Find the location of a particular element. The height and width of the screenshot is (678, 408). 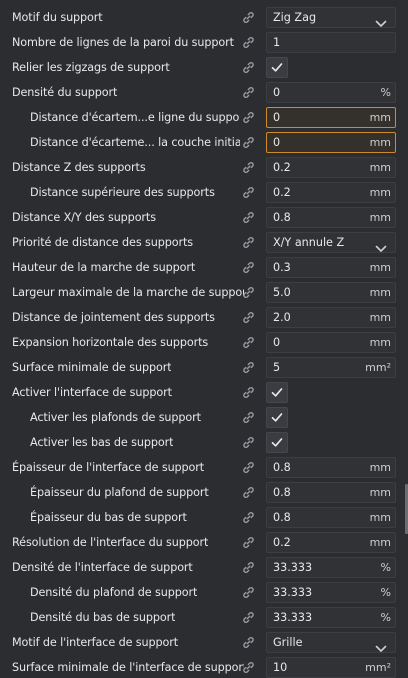

chevron-down-icon is located at coordinates (381, 20).